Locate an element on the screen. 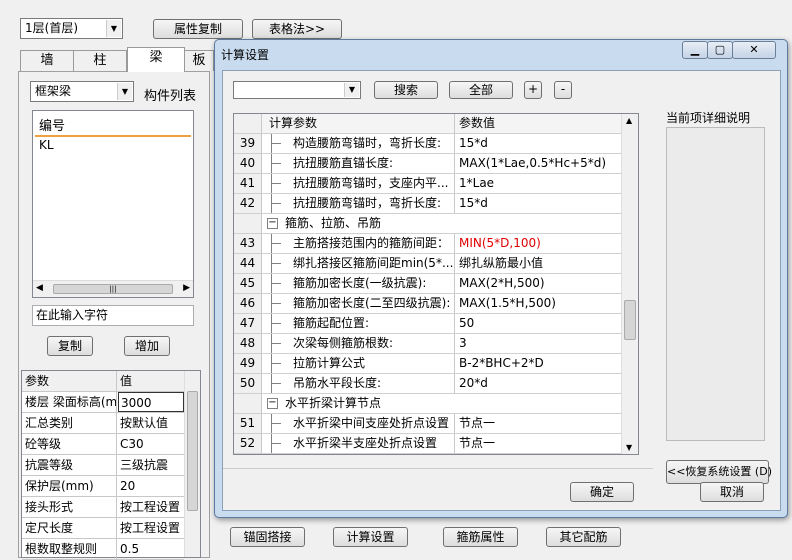 The width and height of the screenshot is (792, 560). prop-value-input: 3000 is located at coordinates (151, 402).